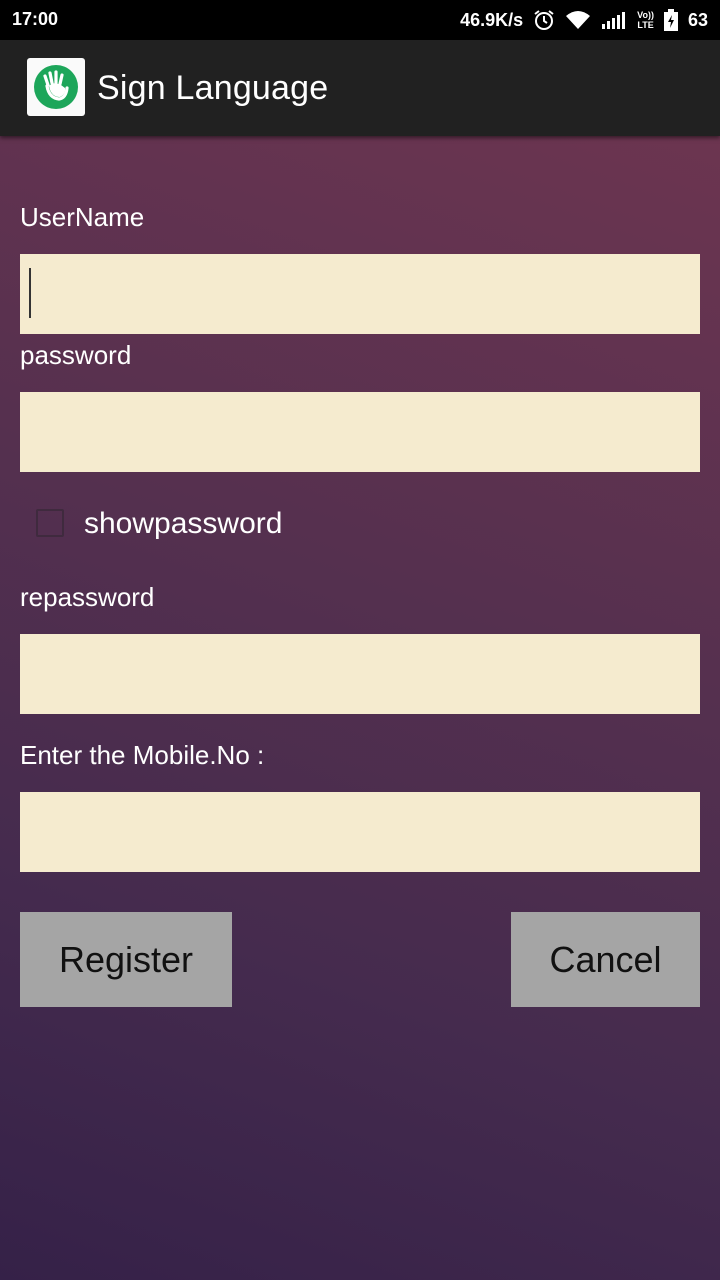 The width and height of the screenshot is (720, 1280). I want to click on show-password-checkbox, so click(50, 523).